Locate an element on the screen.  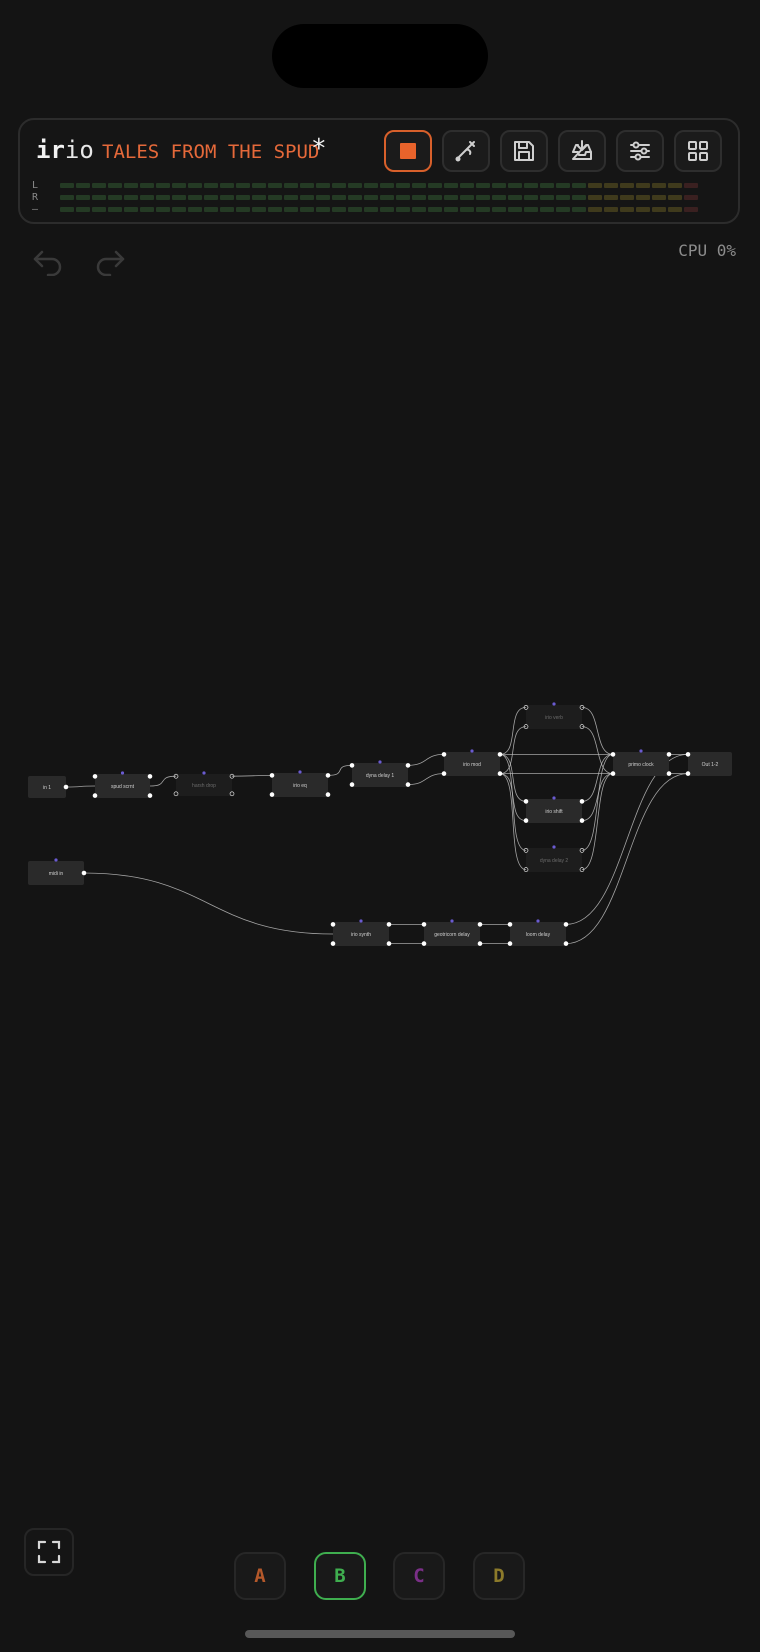
undo-icon is located at coordinates (48, 261).